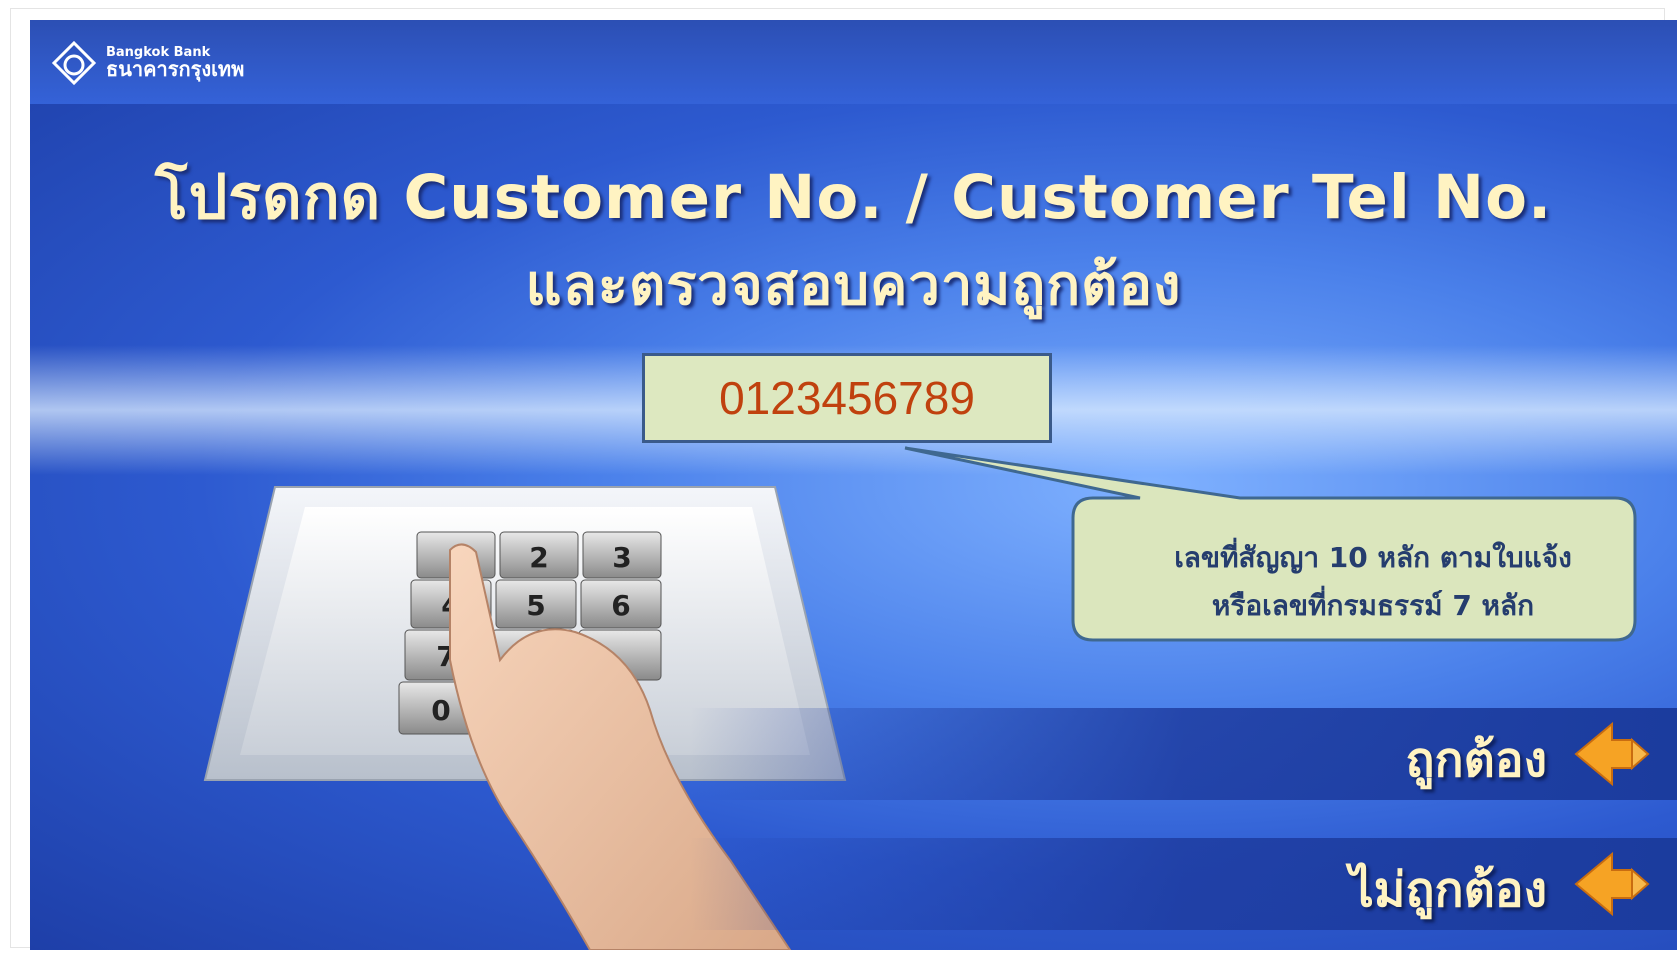 The image size is (1677, 957). Describe the element at coordinates (1448, 890) in the screenshot. I see `incorrect-option-label: ไม่ถูกต้อง` at that location.